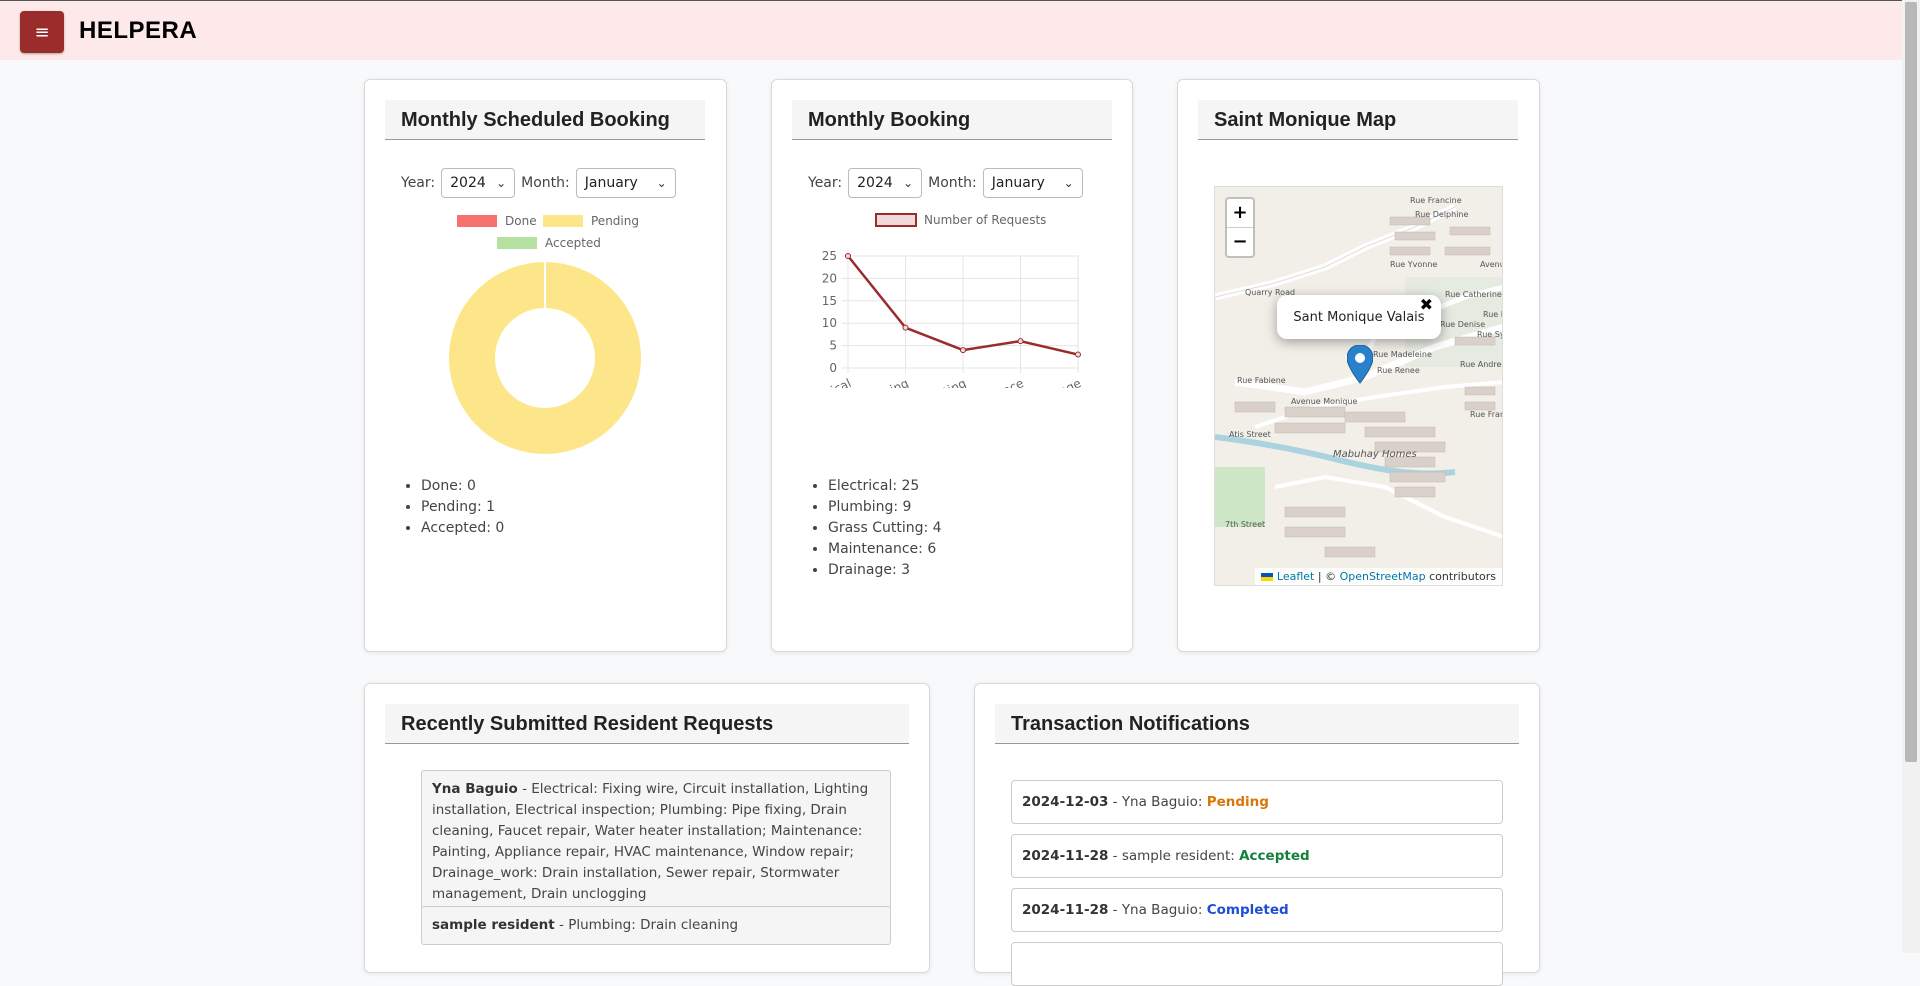 Image resolution: width=1920 pixels, height=986 pixels. What do you see at coordinates (462, 528) in the screenshot?
I see `stat-accepted: Accepted: 0` at bounding box center [462, 528].